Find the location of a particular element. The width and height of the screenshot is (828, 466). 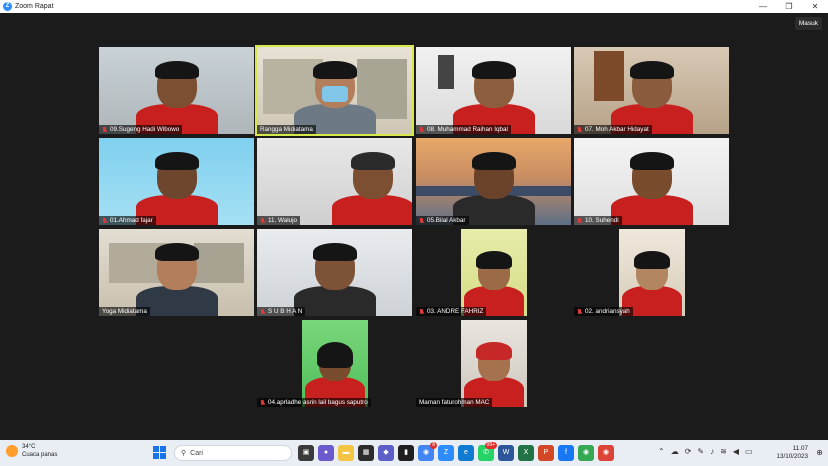

notification-icon: ⊕ is located at coordinates (819, 452).